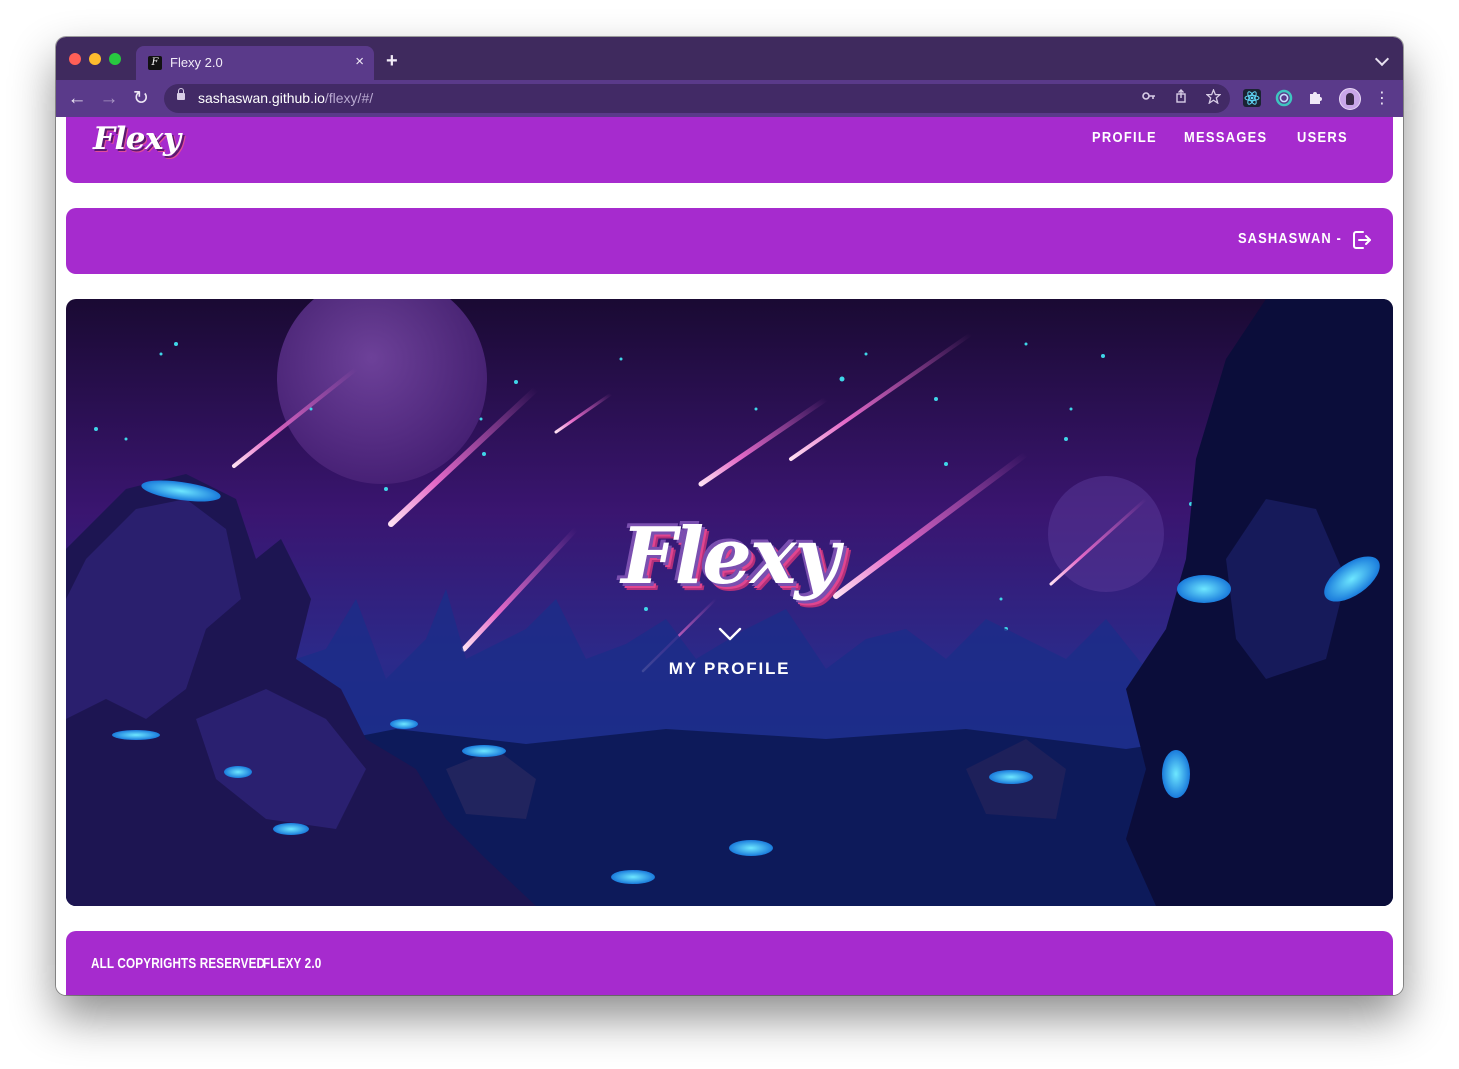 The image size is (1459, 1069). I want to click on share-icon, so click(1181, 98).